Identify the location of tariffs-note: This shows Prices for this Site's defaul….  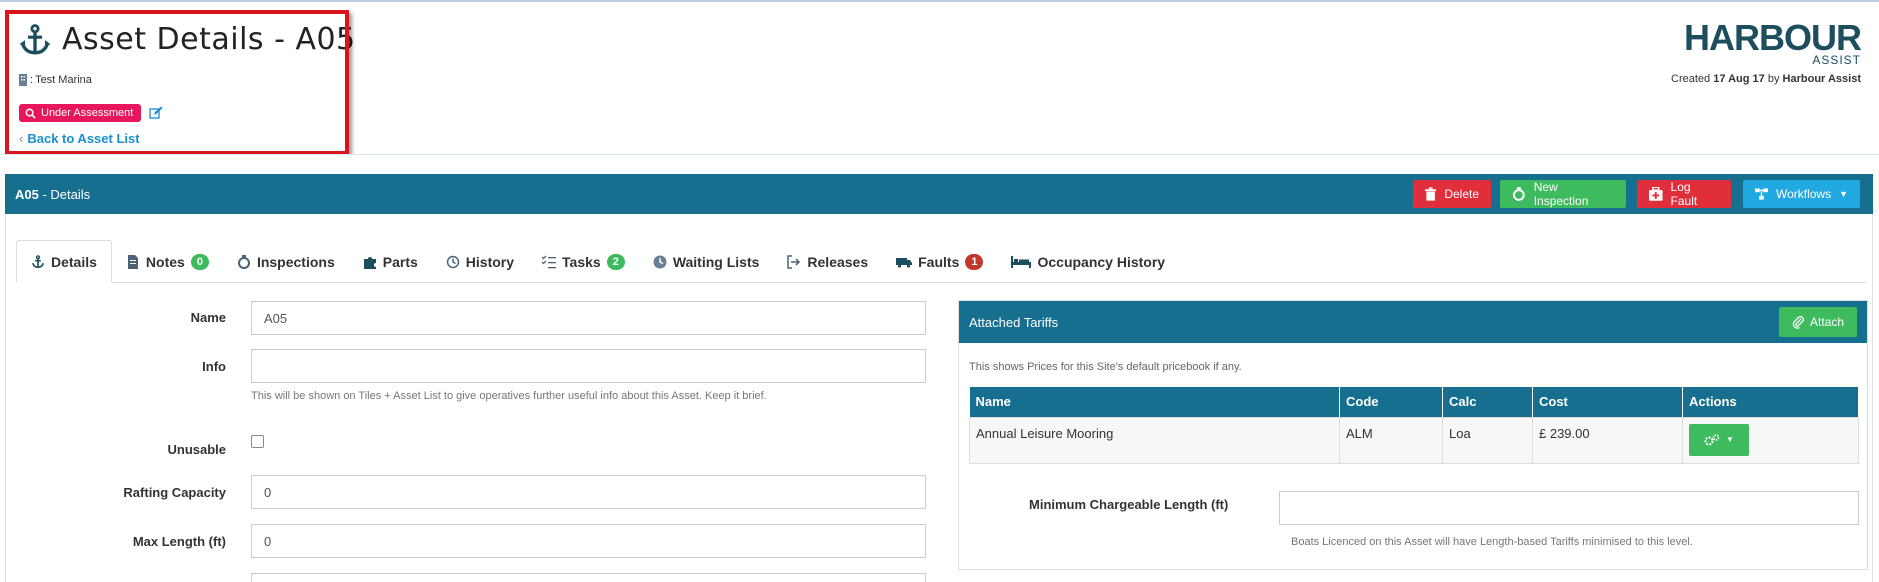
(1105, 367).